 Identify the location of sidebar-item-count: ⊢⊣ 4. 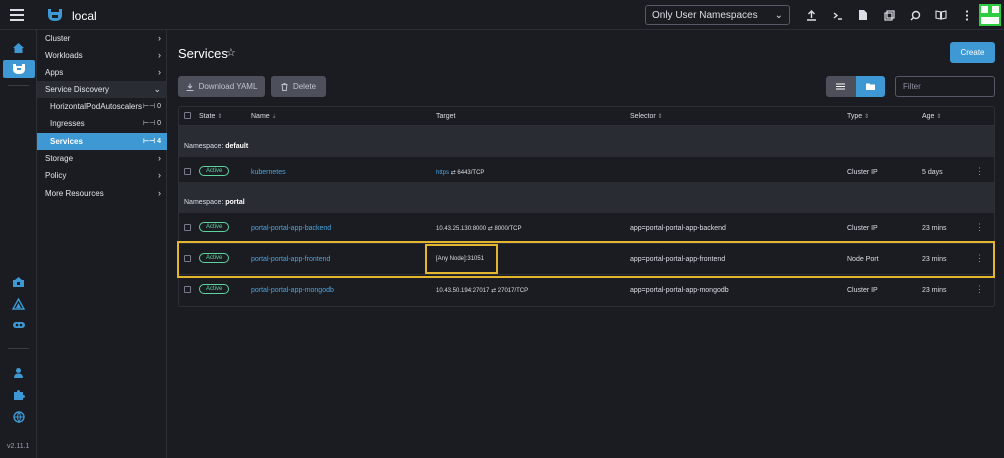
(151, 141).